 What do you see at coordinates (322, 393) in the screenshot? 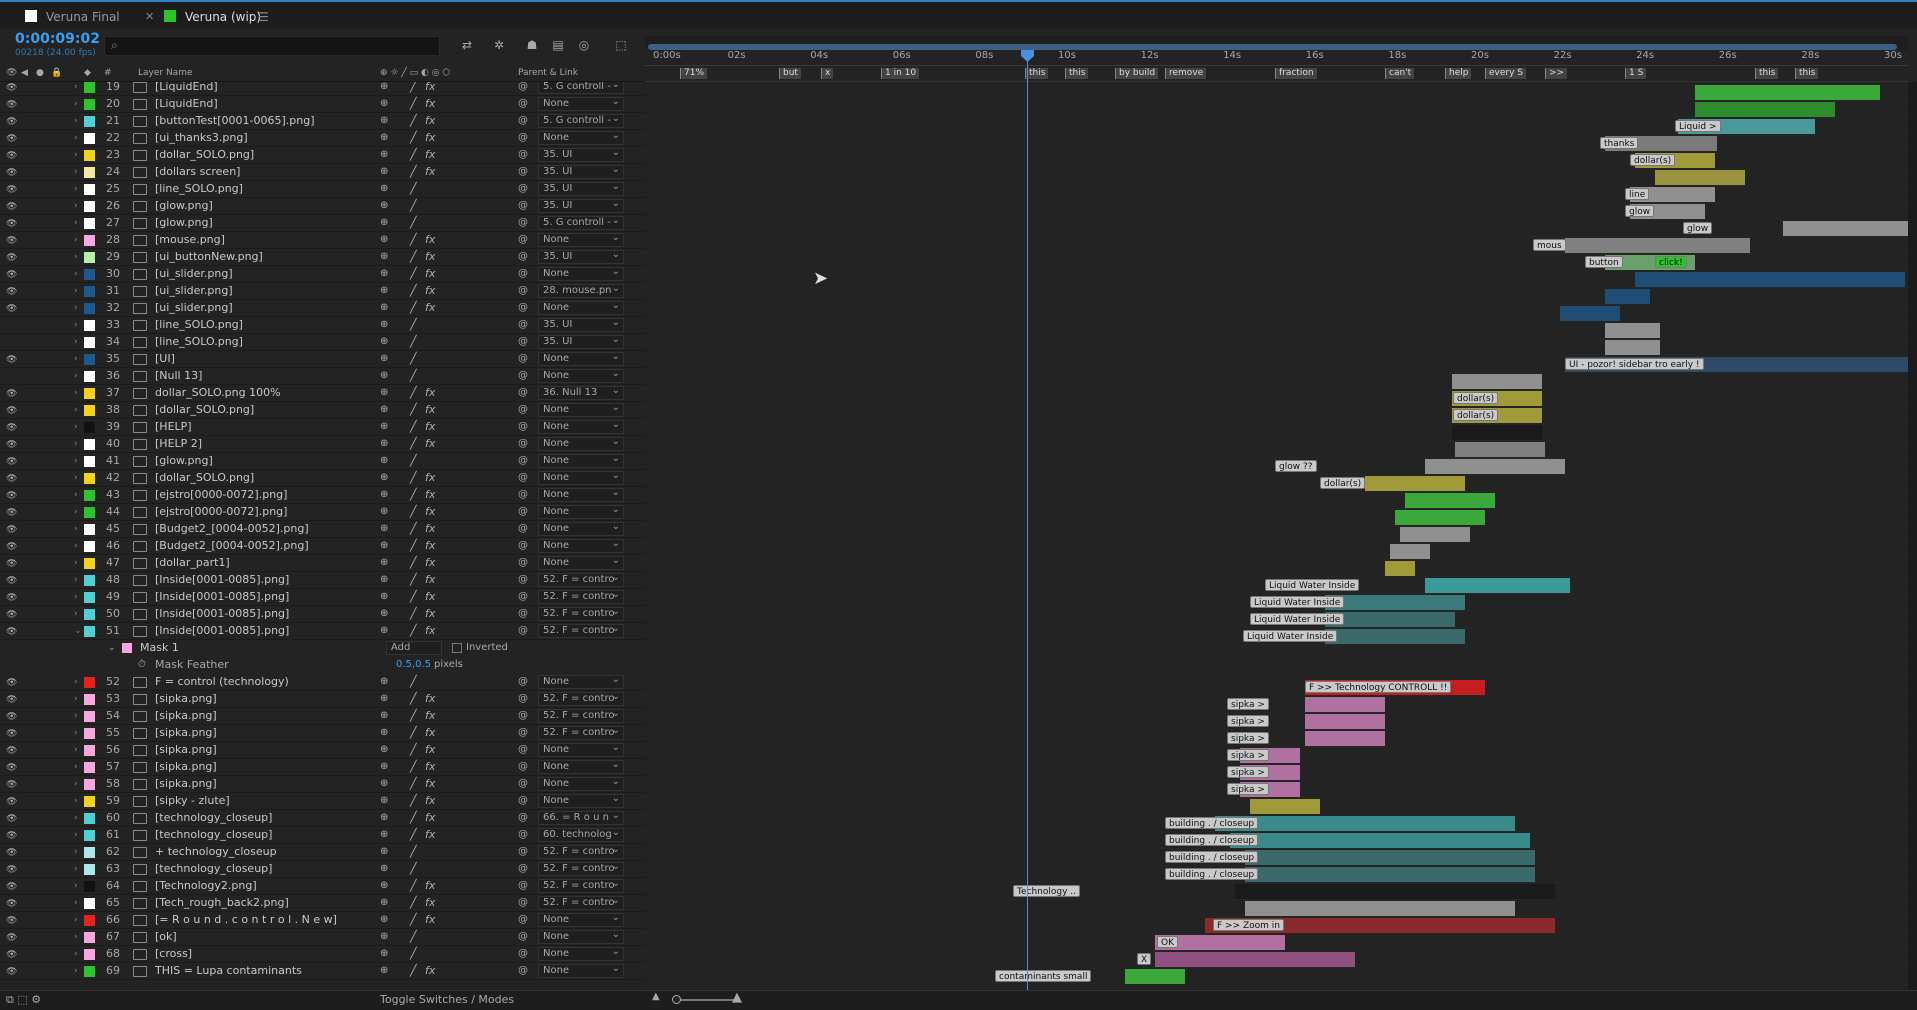
I see `layer-row: 👁 › 37 dollar_SOLO.png 100% ⊕ ╱ fx @36. Null 13` at bounding box center [322, 393].